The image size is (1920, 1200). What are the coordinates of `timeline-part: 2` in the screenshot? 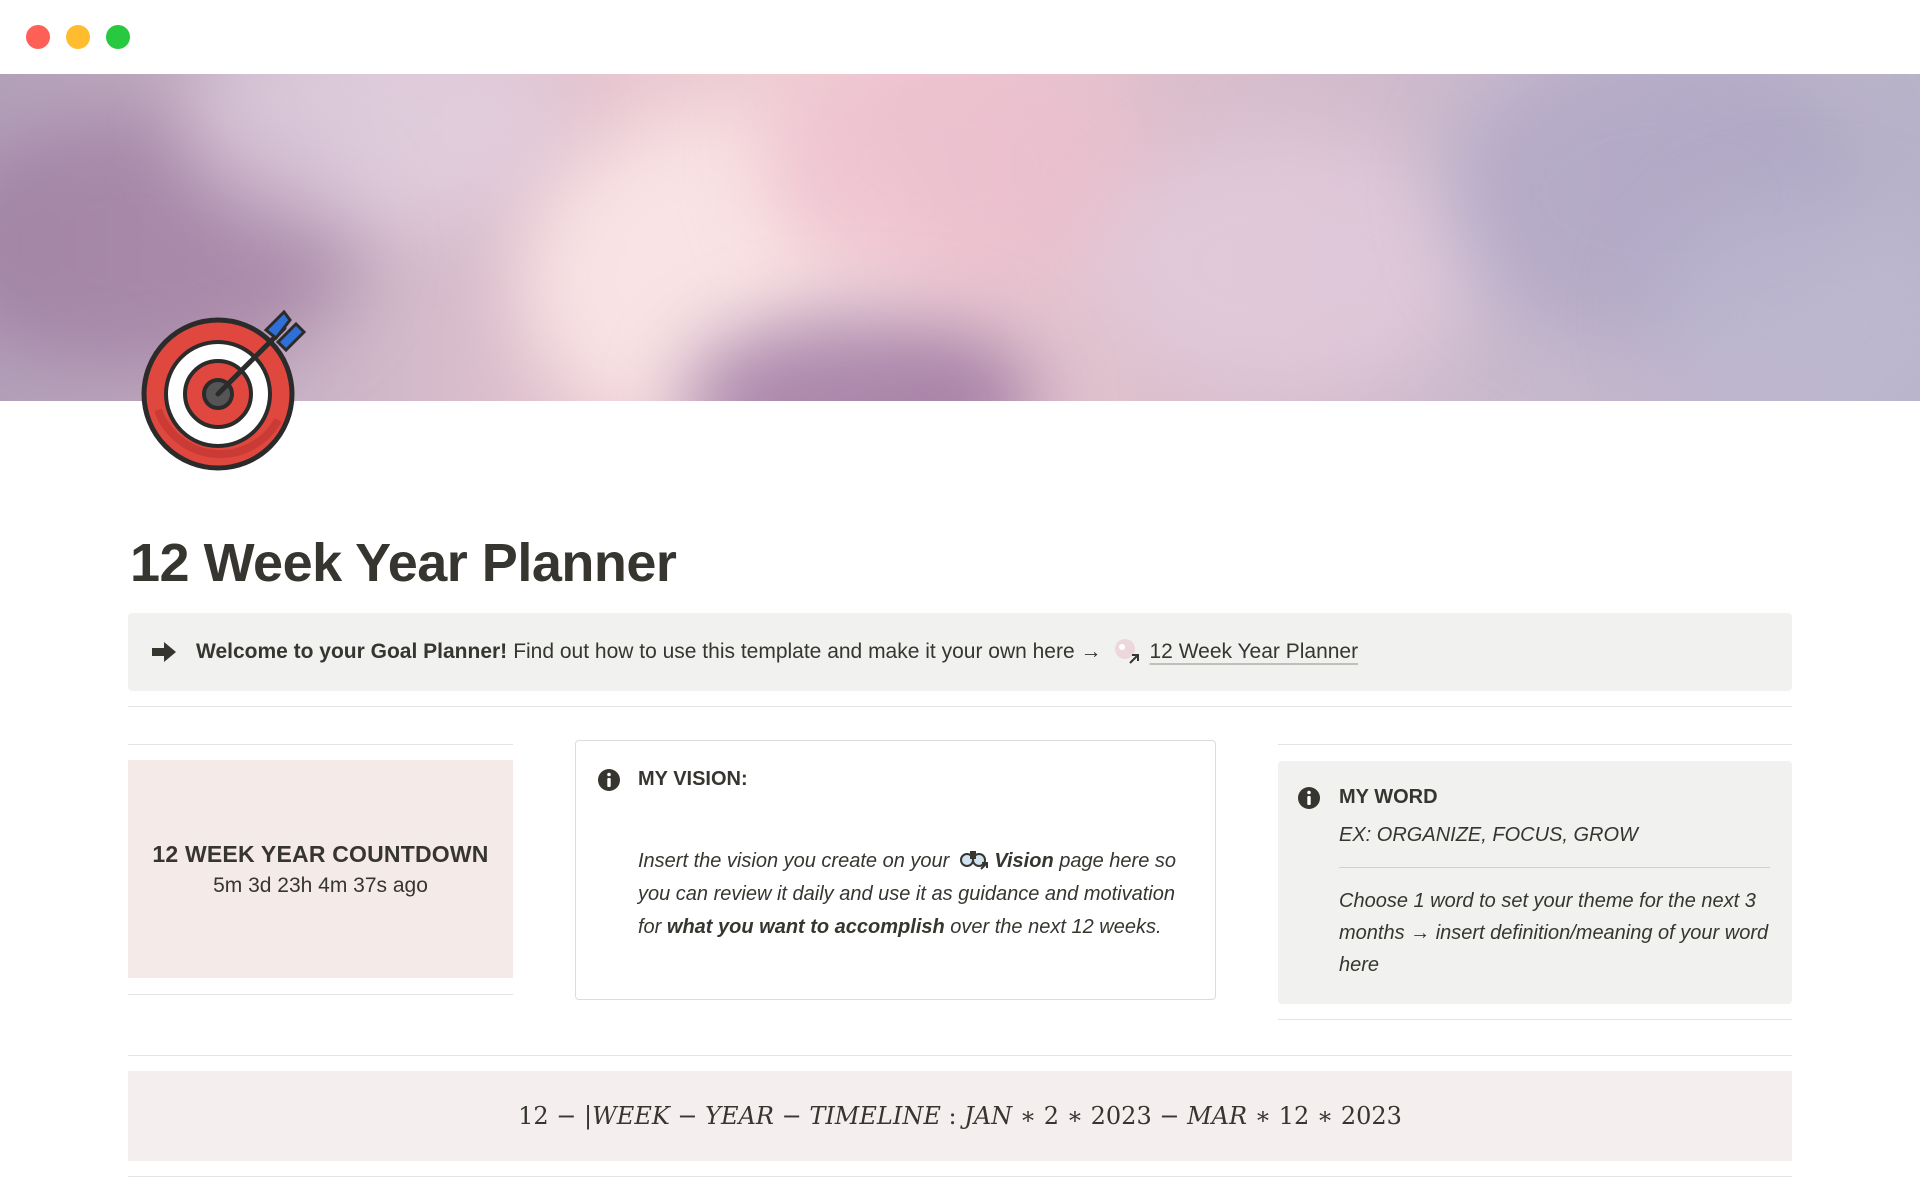 It's located at (1051, 1116).